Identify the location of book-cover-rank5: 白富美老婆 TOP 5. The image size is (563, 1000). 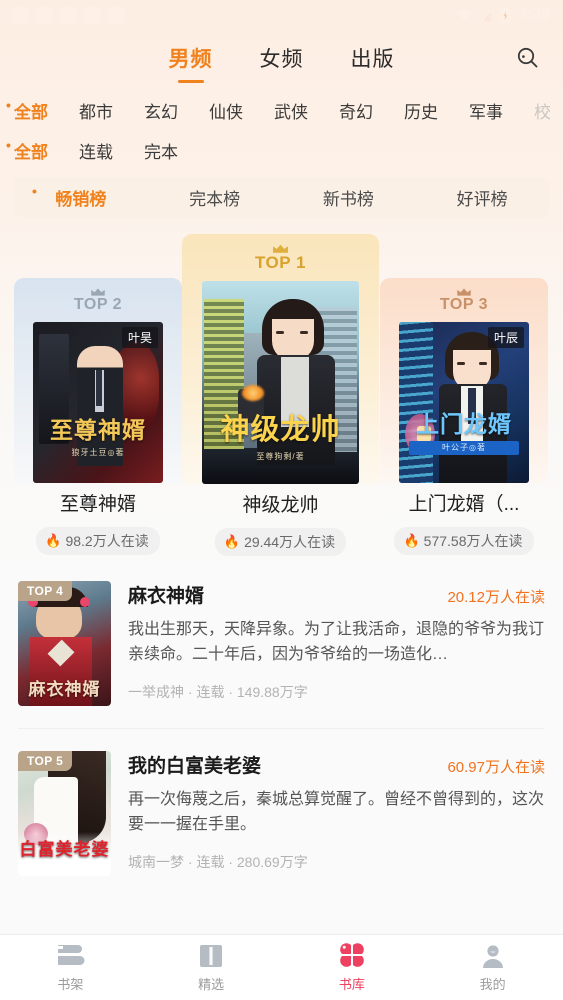
(64, 813).